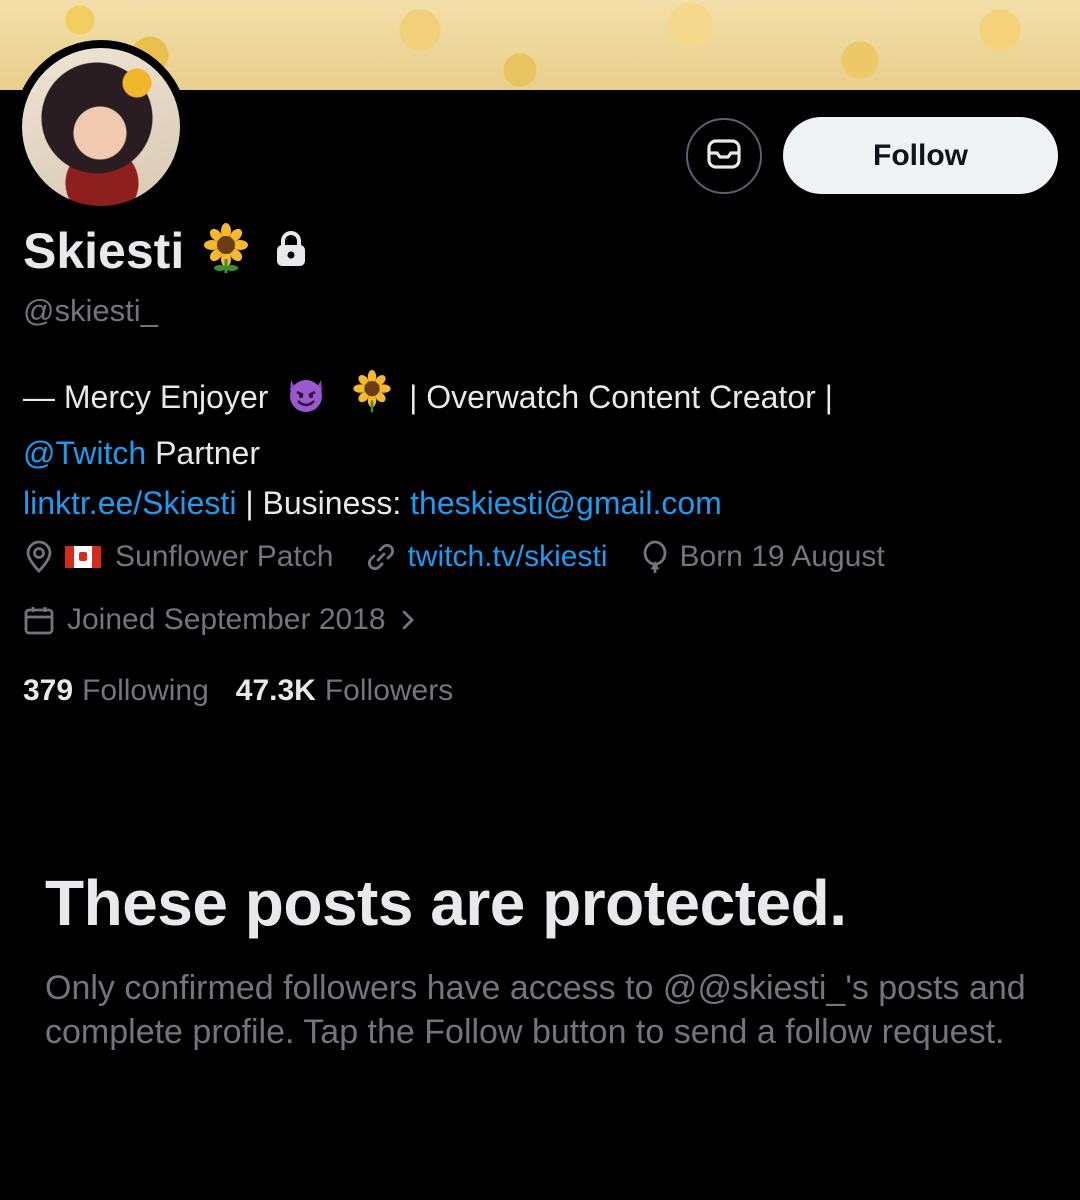 Image resolution: width=1080 pixels, height=1200 pixels. I want to click on bio-text: — Mercy Enjoyer, so click(146, 397).